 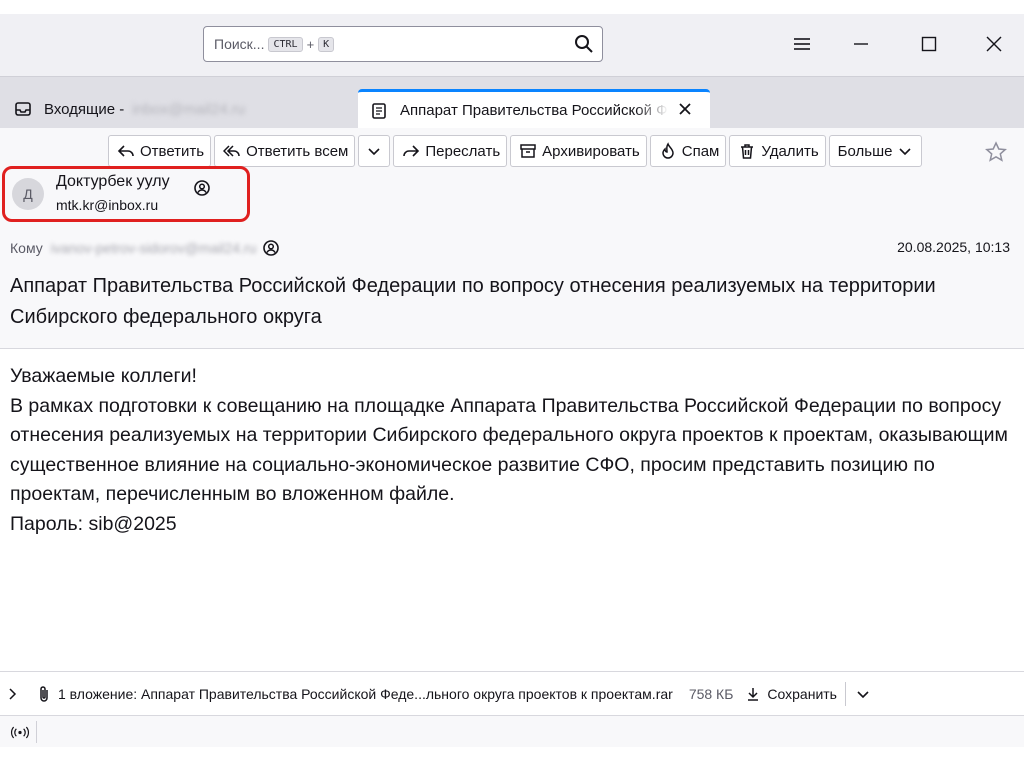 I want to click on divider, so click(x=845, y=693).